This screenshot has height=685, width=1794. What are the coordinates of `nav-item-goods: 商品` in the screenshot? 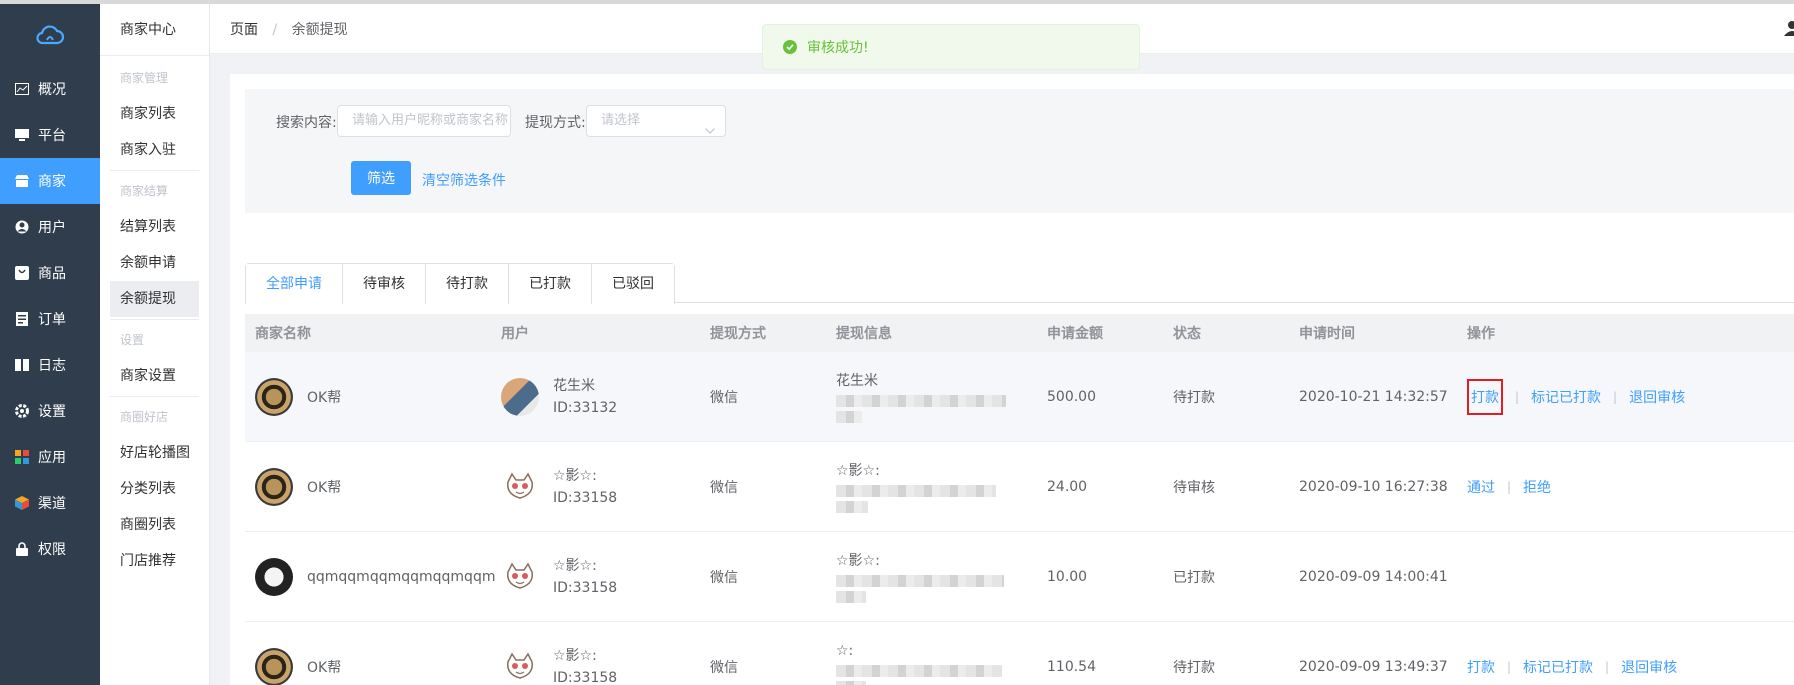 It's located at (50, 273).